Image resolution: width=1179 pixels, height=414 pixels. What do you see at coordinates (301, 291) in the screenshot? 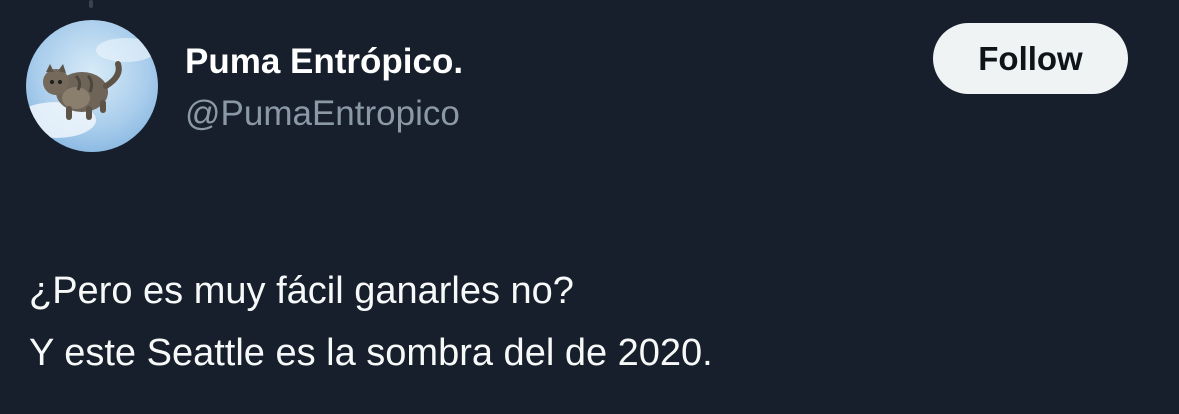
I see `tweet-text-line: ¿Pero es muy fácil ganarles no?` at bounding box center [301, 291].